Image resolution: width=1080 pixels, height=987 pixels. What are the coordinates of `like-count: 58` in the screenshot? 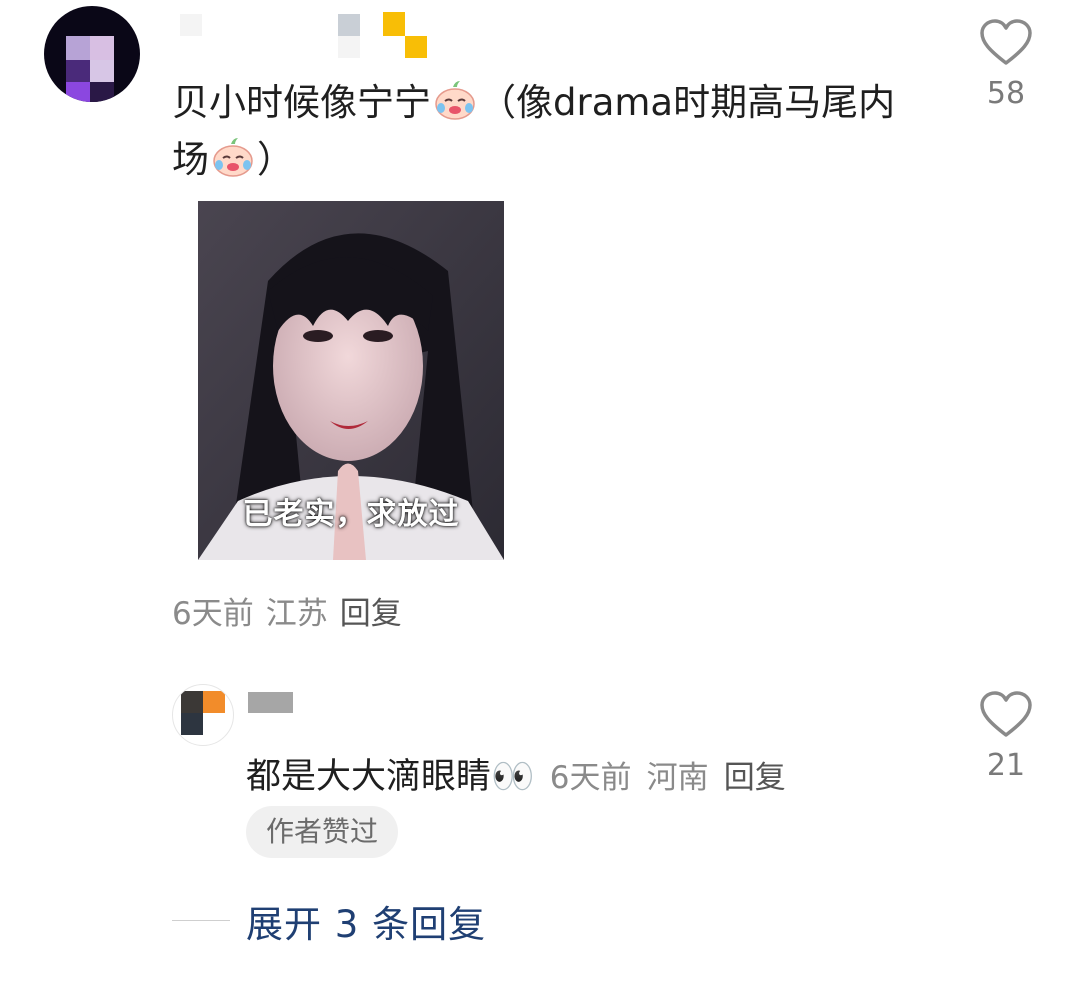 It's located at (1006, 93).